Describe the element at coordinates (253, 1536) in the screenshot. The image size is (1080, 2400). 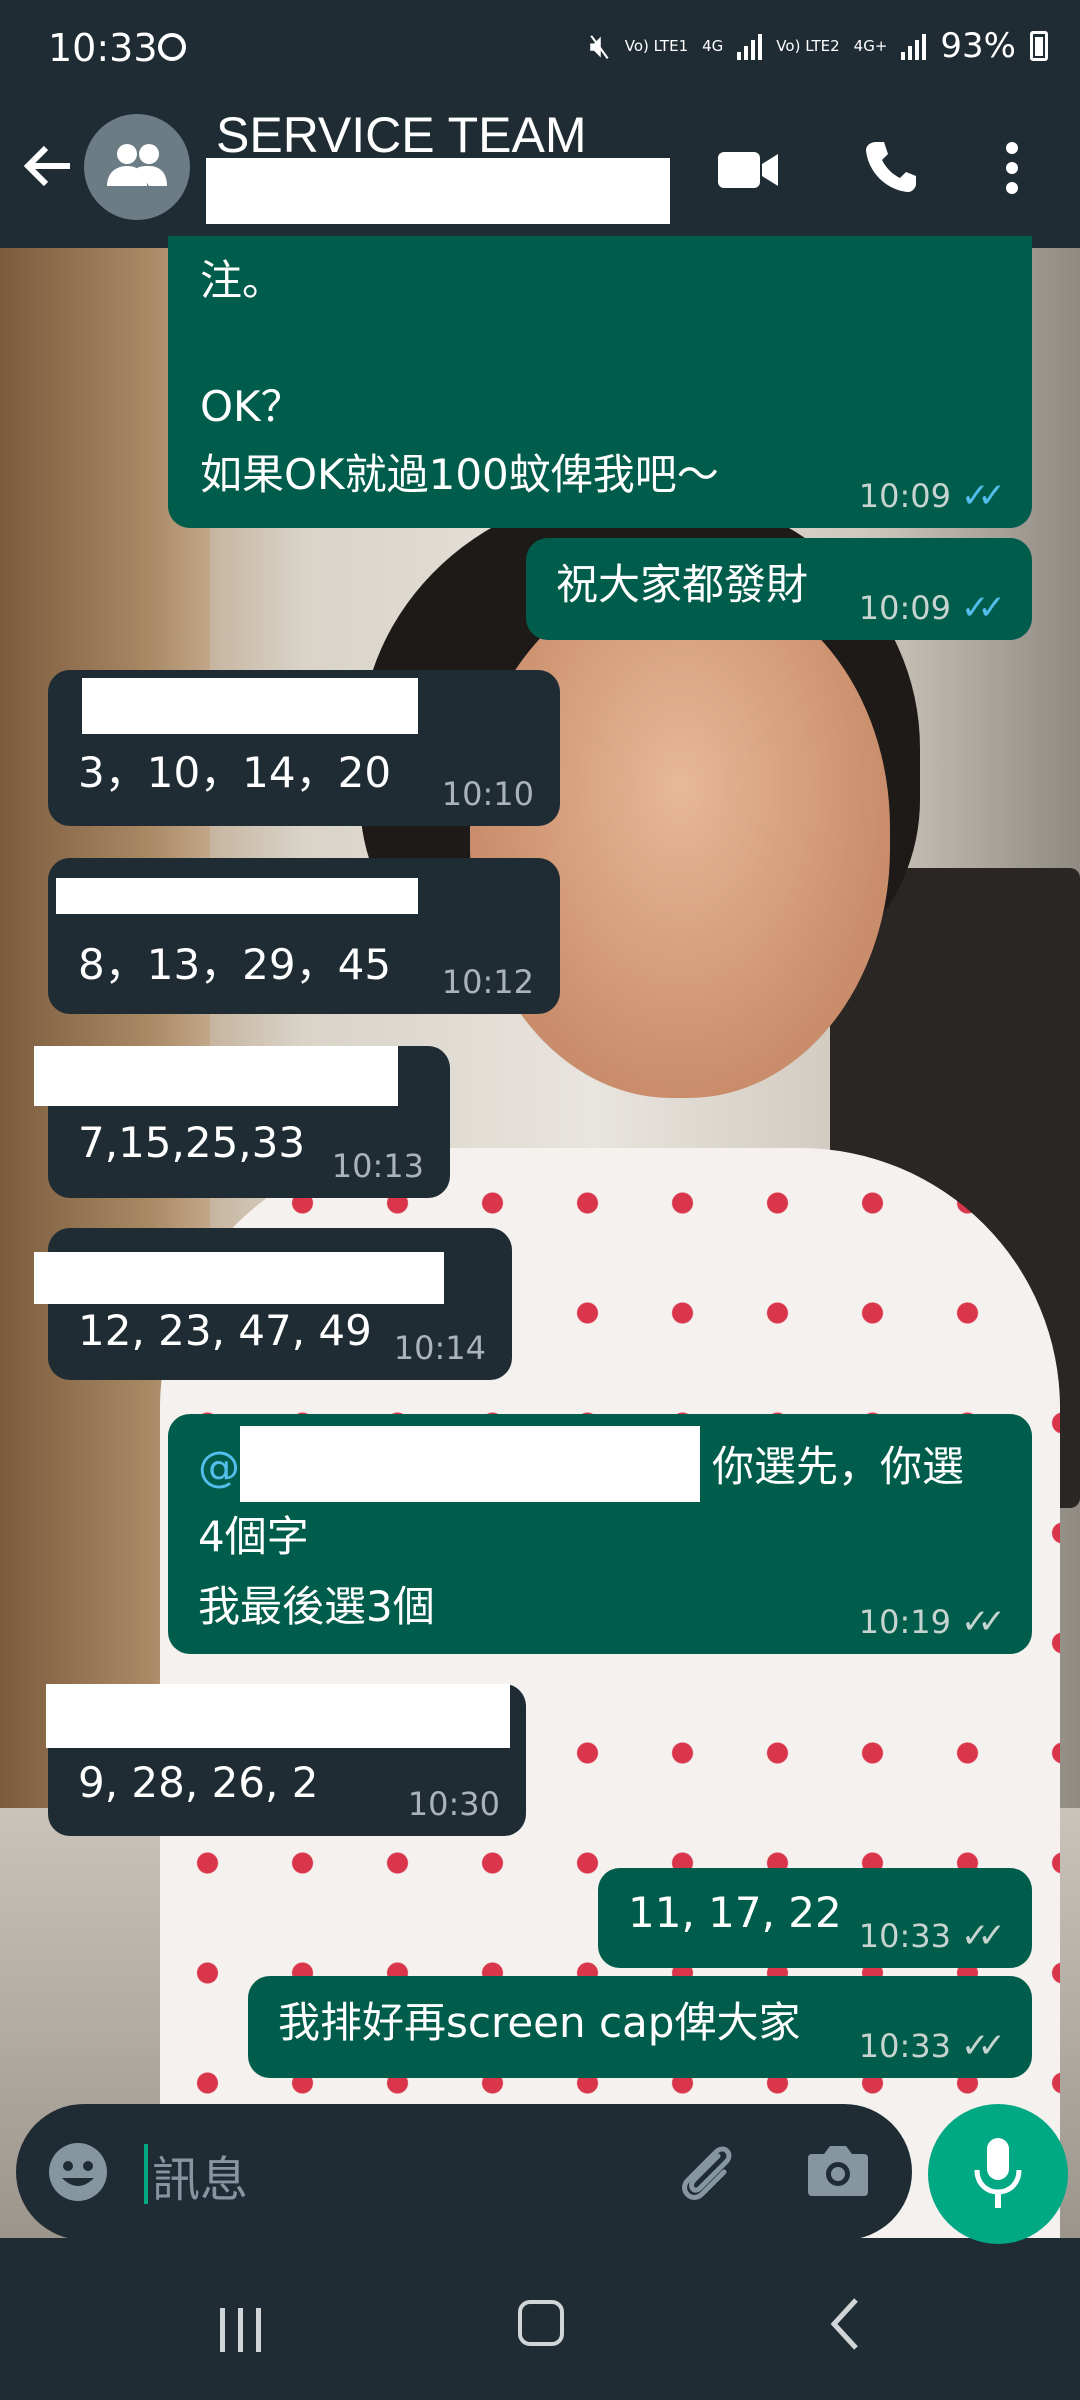
I see `message-text: 4個字` at that location.